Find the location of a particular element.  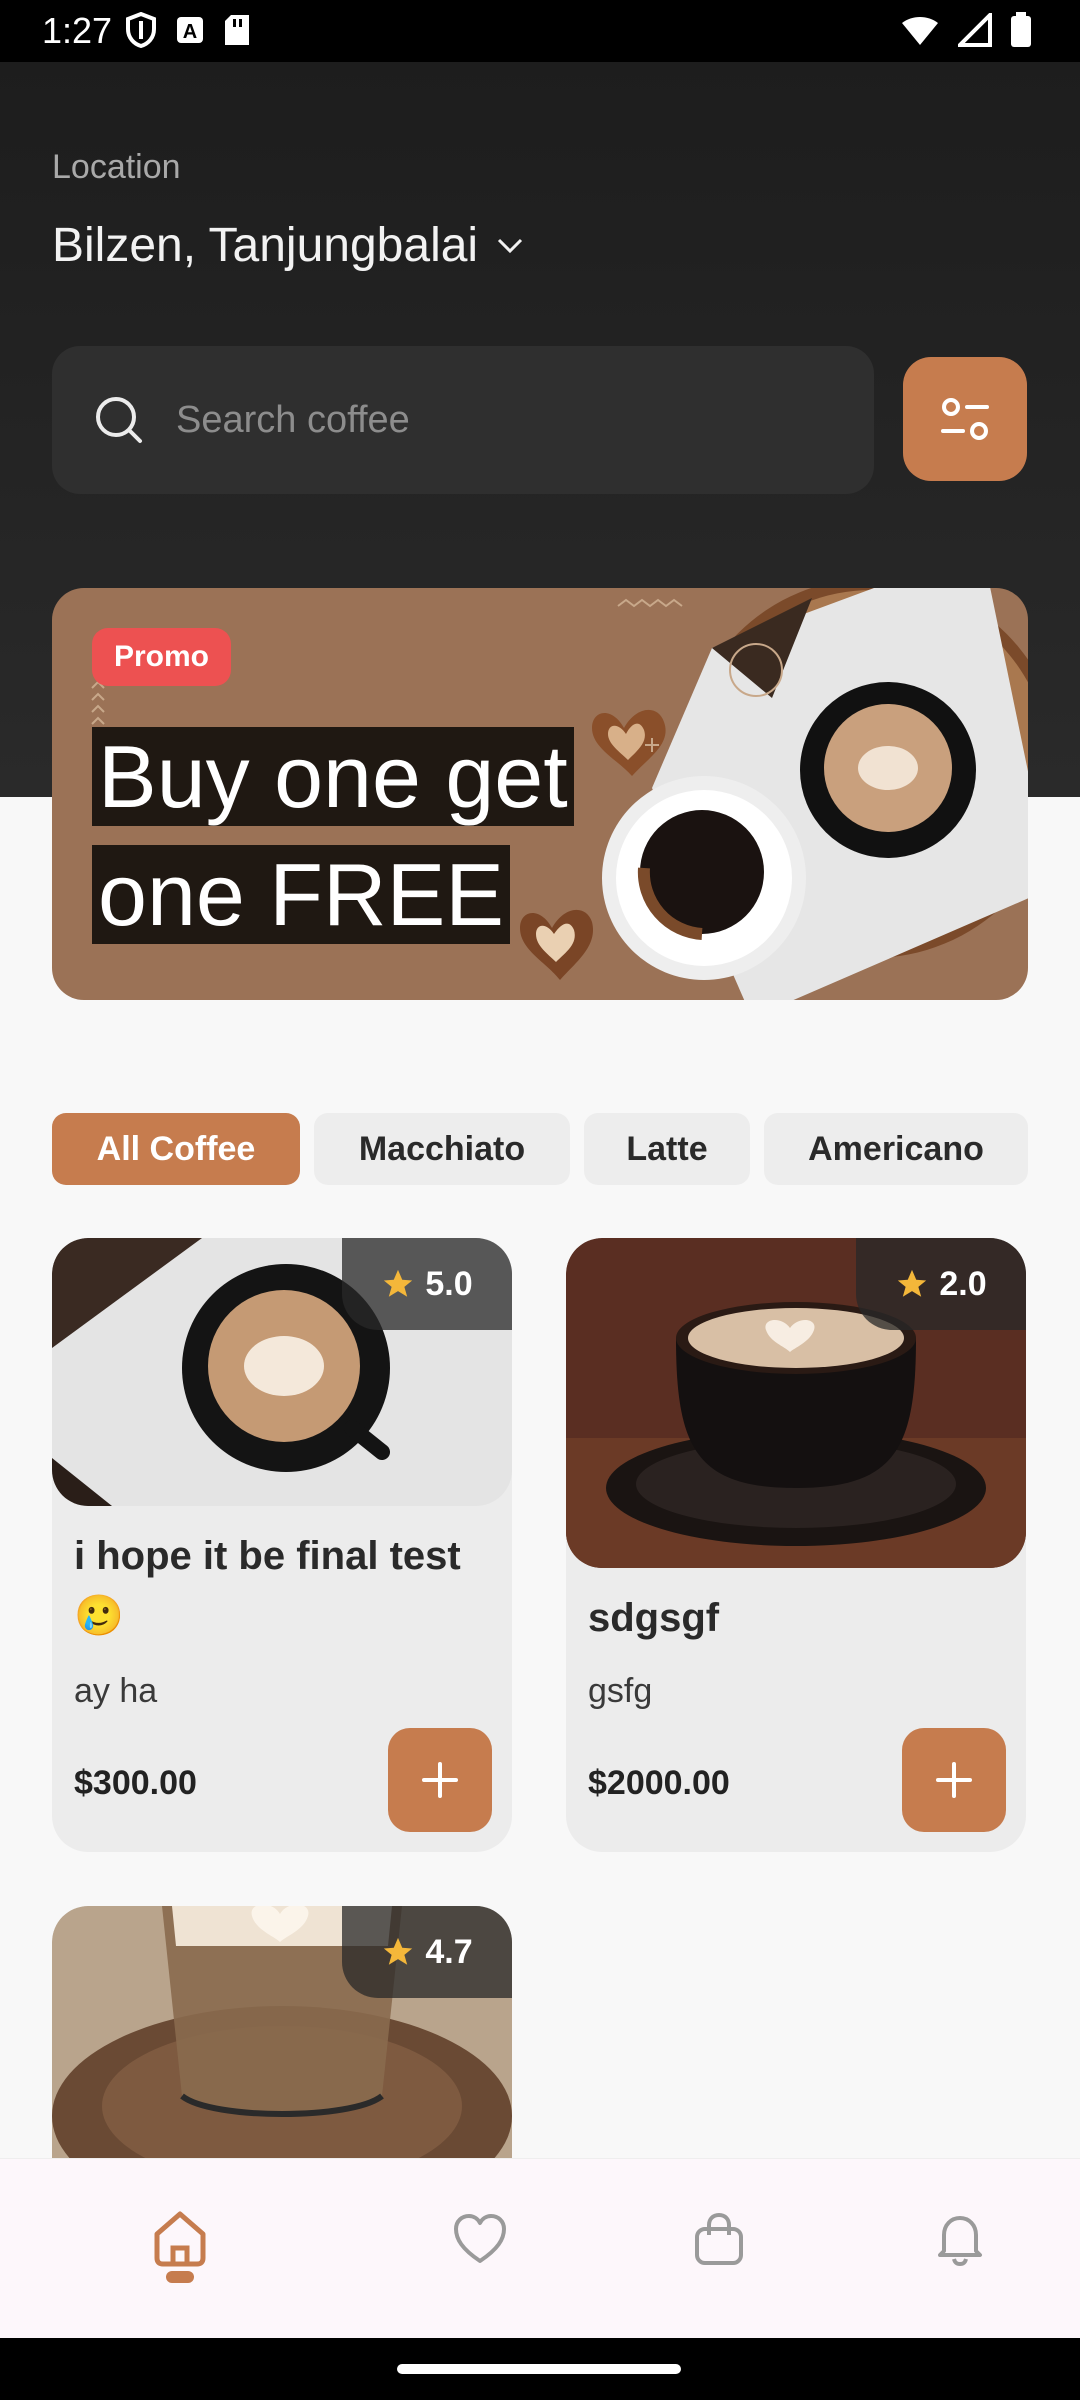

home-gesture-handle is located at coordinates (539, 2369).